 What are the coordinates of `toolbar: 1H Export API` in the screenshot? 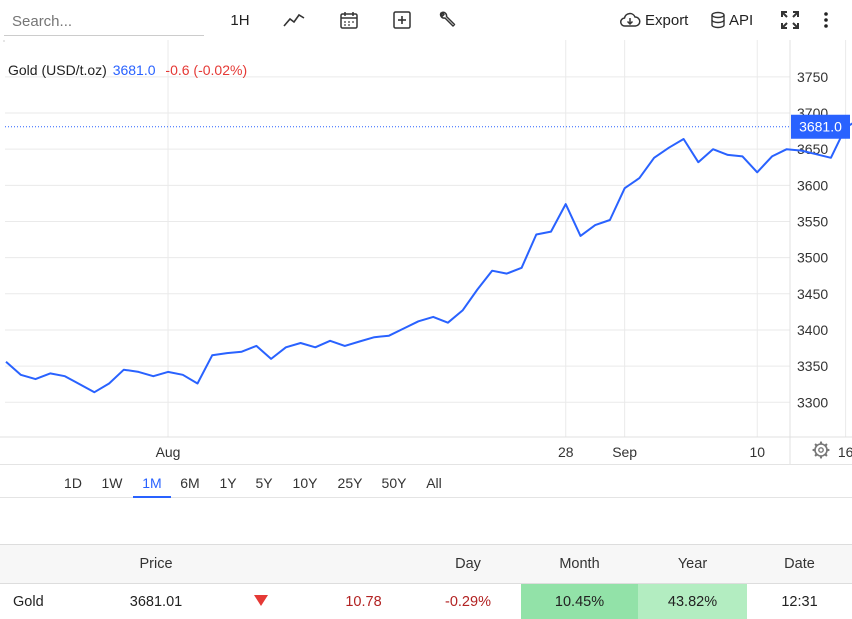 It's located at (426, 20).